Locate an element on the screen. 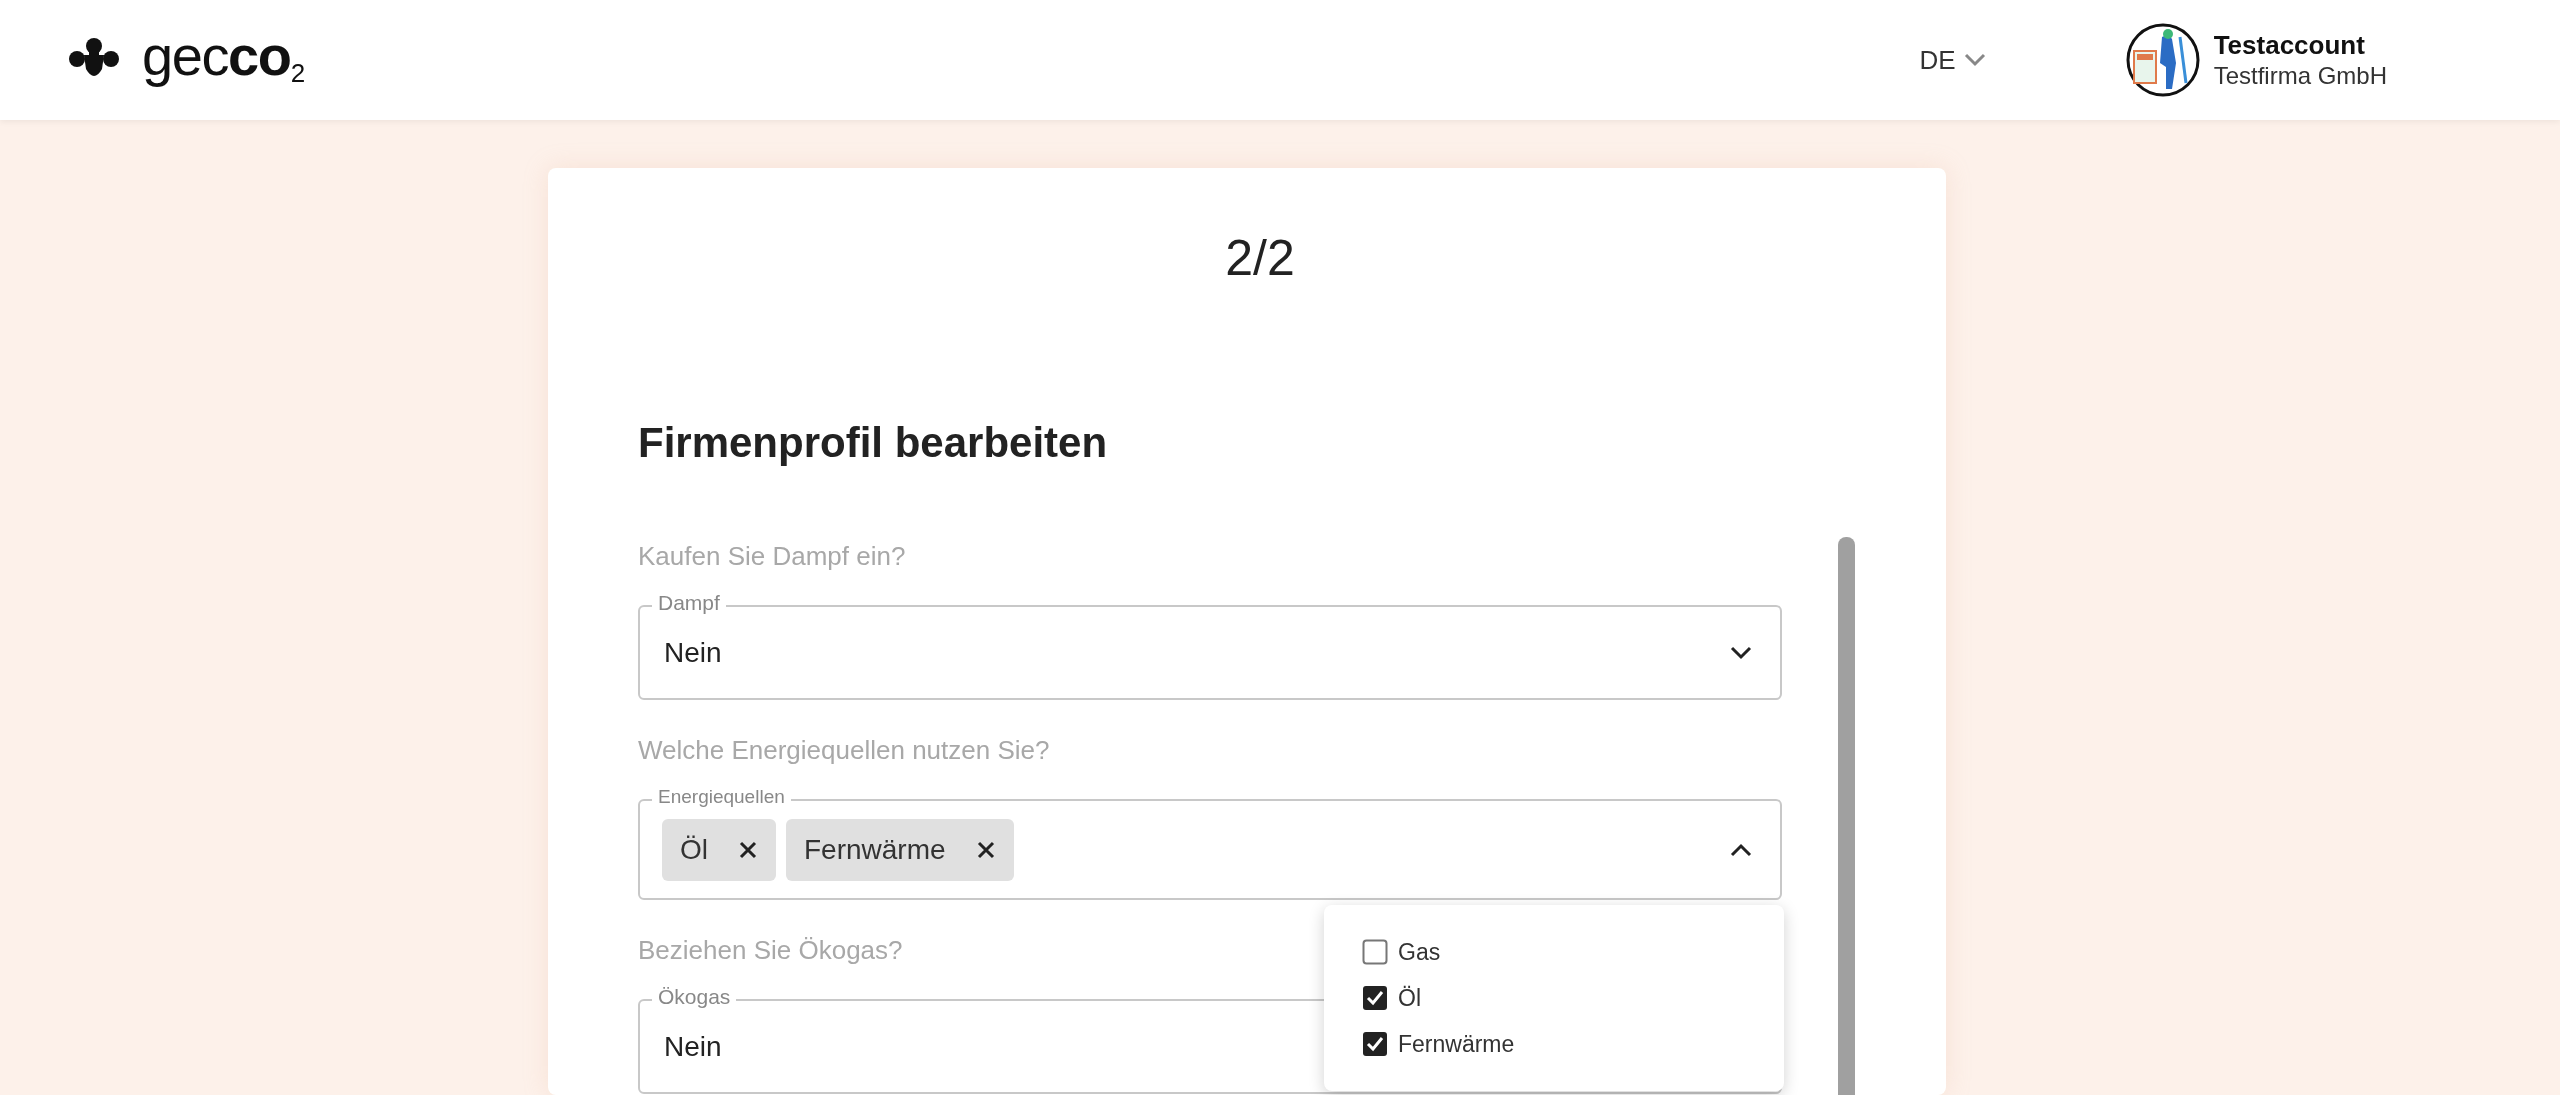 This screenshot has width=2560, height=1095. question-text: Welche Energiequellen nutzen Sie? is located at coordinates (844, 750).